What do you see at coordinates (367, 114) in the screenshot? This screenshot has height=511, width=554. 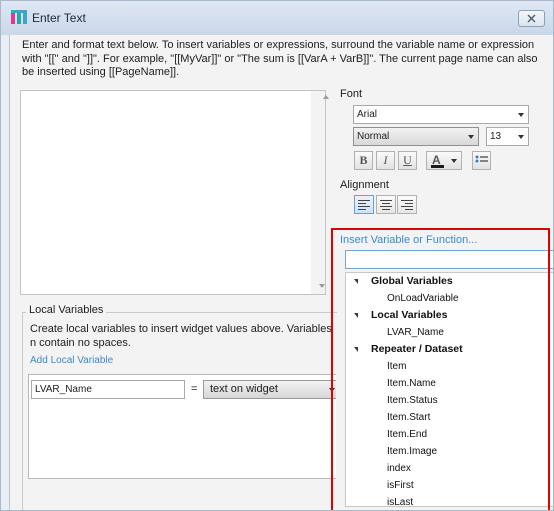 I see `font-family-value: Arial` at bounding box center [367, 114].